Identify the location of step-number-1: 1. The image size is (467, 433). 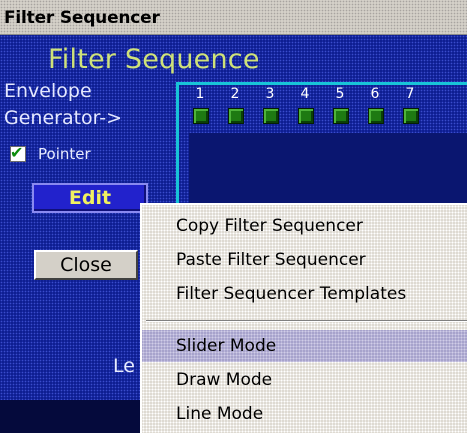
(200, 94).